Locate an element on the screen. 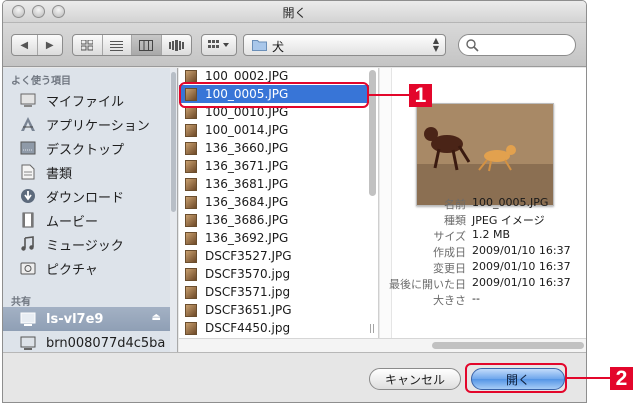 Image resolution: width=640 pixels, height=406 pixels. popup-arrows-icon: ▲ ▼ is located at coordinates (435, 44).